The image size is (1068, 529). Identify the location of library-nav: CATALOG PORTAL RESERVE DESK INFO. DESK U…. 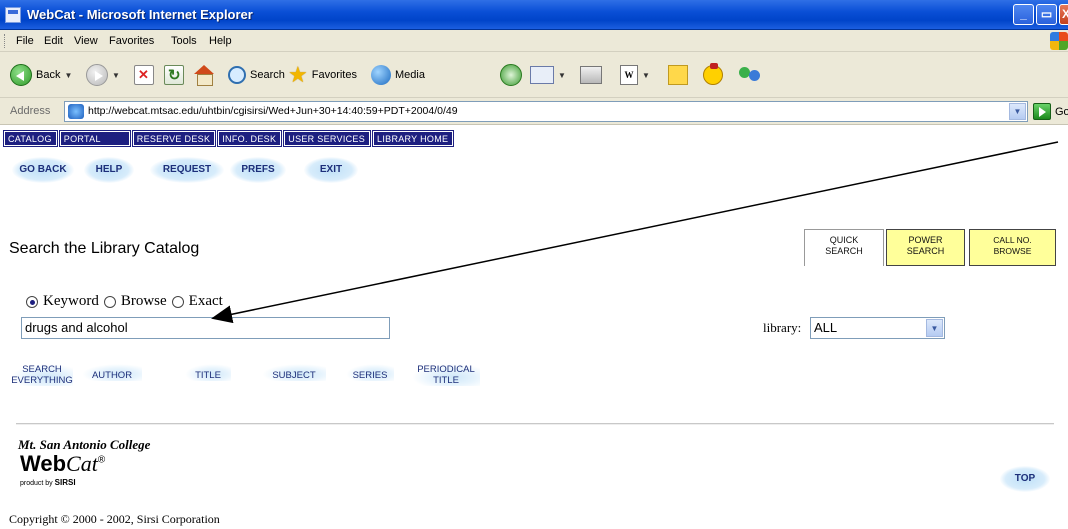
(229, 139).